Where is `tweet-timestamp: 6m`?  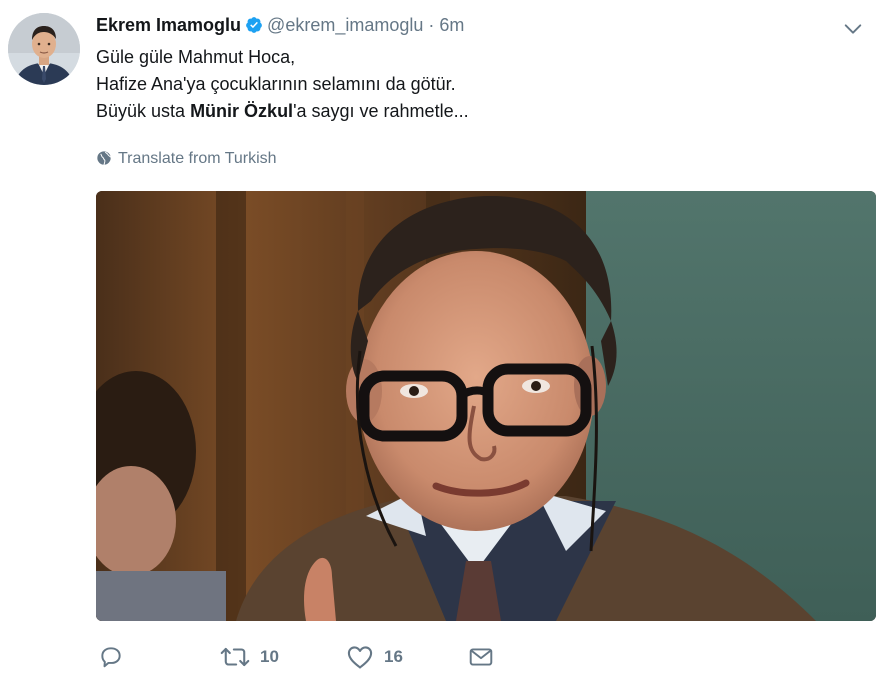
tweet-timestamp: 6m is located at coordinates (451, 25).